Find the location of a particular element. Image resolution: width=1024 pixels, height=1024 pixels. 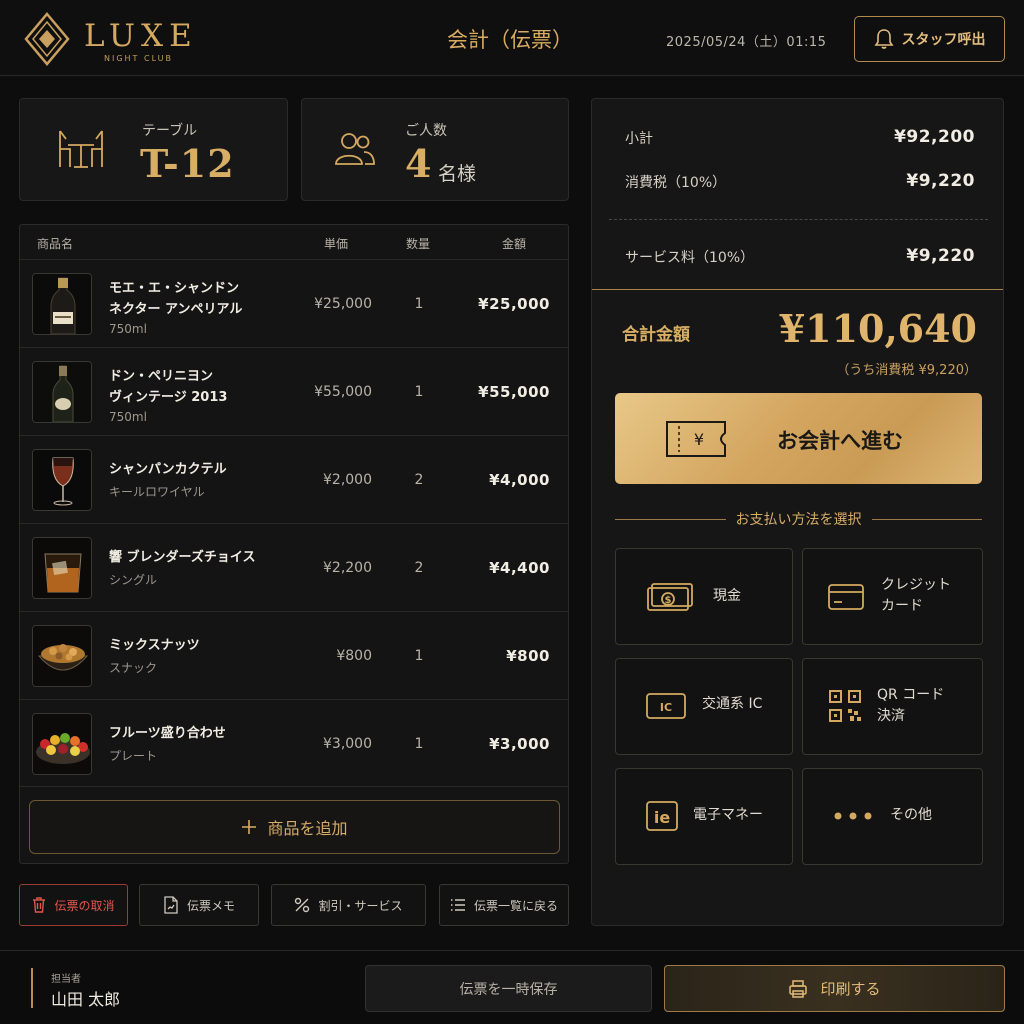

payment-emoney-button: ie 電子マネー is located at coordinates (704, 816).